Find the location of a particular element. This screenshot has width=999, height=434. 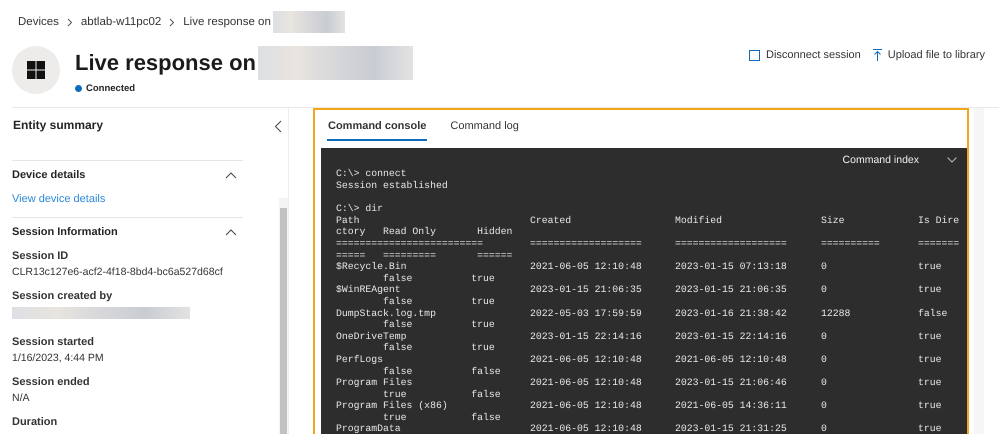

console-cell-text: $Recycle.Bin is located at coordinates (372, 267).